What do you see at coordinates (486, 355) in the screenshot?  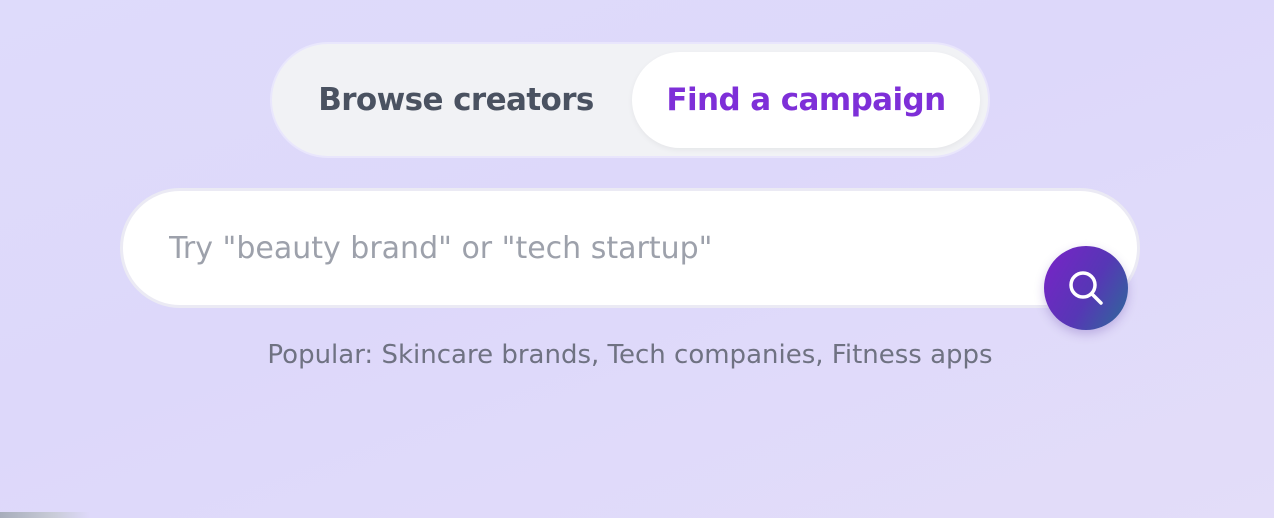 I see `popular-link-skincare-brands: Skincare brands` at bounding box center [486, 355].